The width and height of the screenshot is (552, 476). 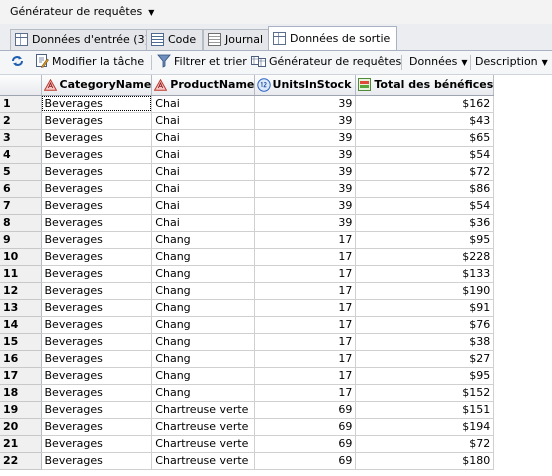 What do you see at coordinates (21, 155) in the screenshot?
I see `row-number-cell: 4` at bounding box center [21, 155].